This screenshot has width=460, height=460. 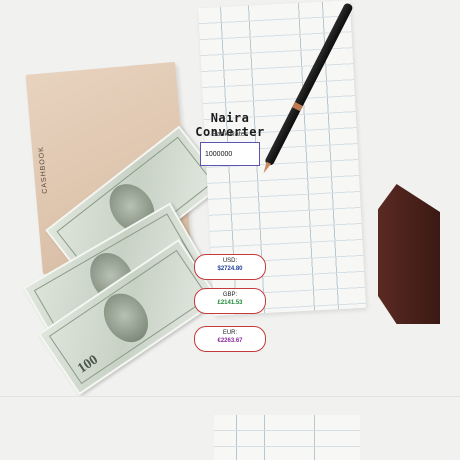 I want to click on eur-value: €2263.67, so click(x=230, y=341).